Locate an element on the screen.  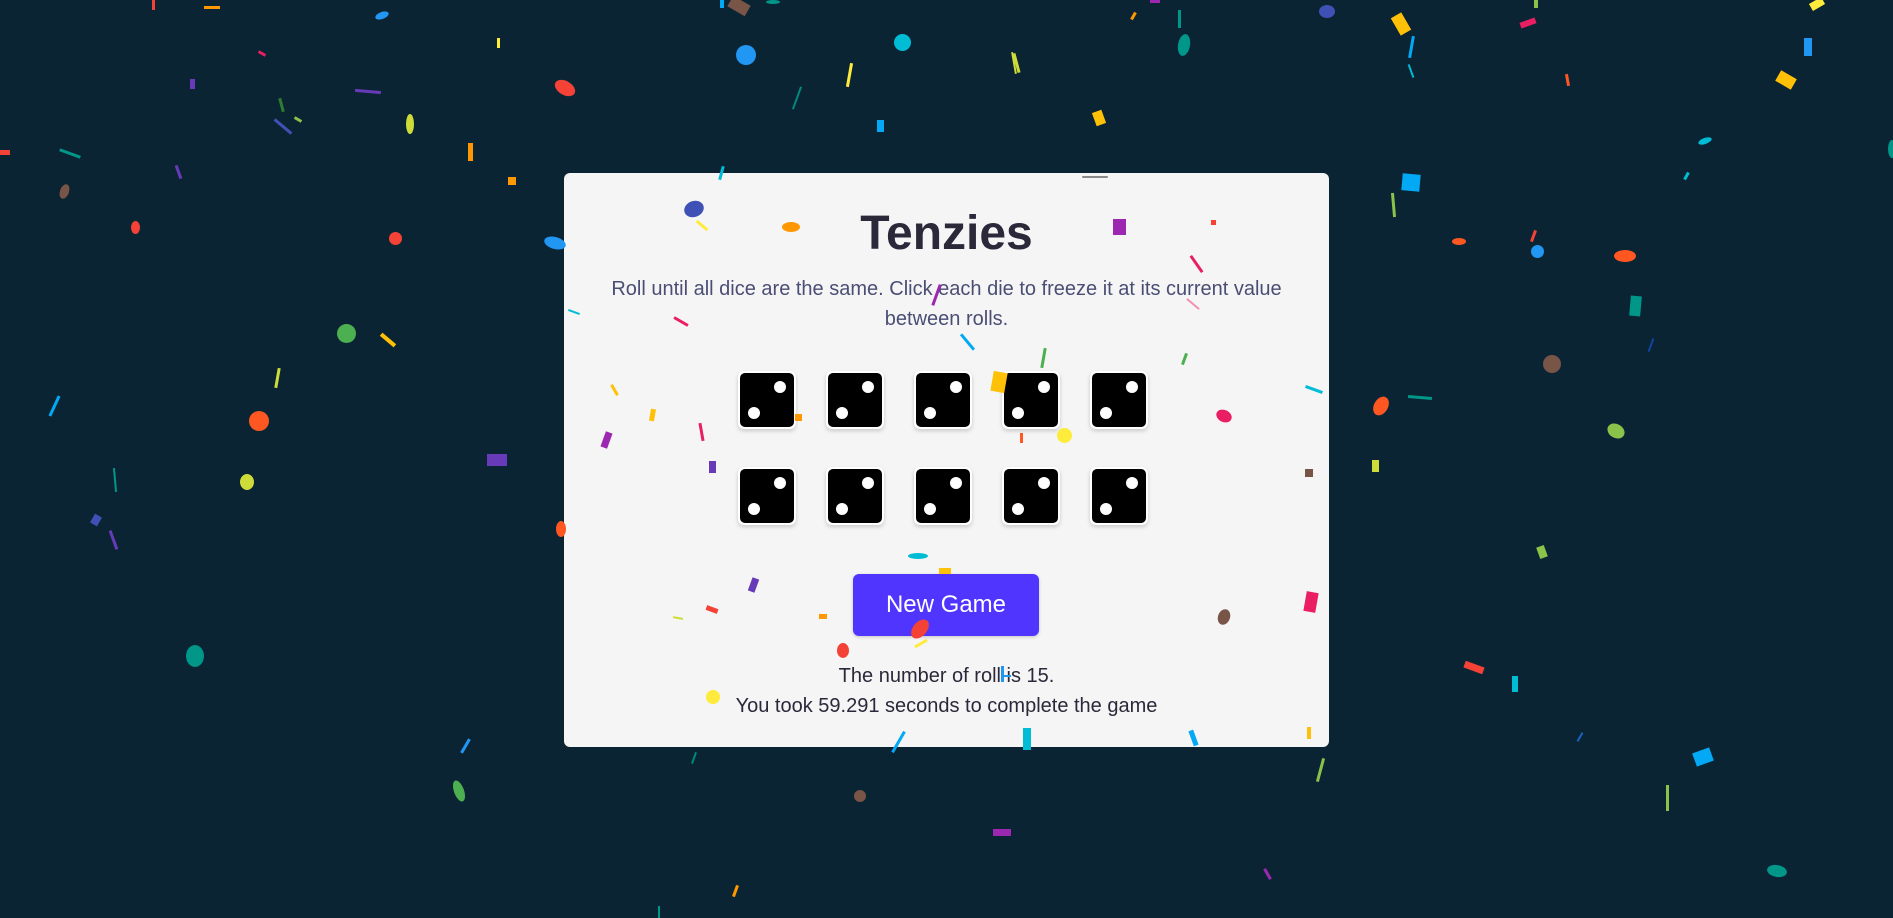
new-game-button: New Game is located at coordinates (946, 605).